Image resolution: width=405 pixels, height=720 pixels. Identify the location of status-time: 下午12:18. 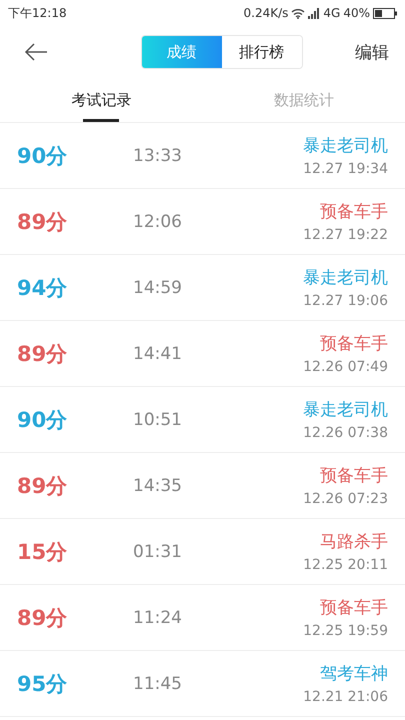
(37, 13).